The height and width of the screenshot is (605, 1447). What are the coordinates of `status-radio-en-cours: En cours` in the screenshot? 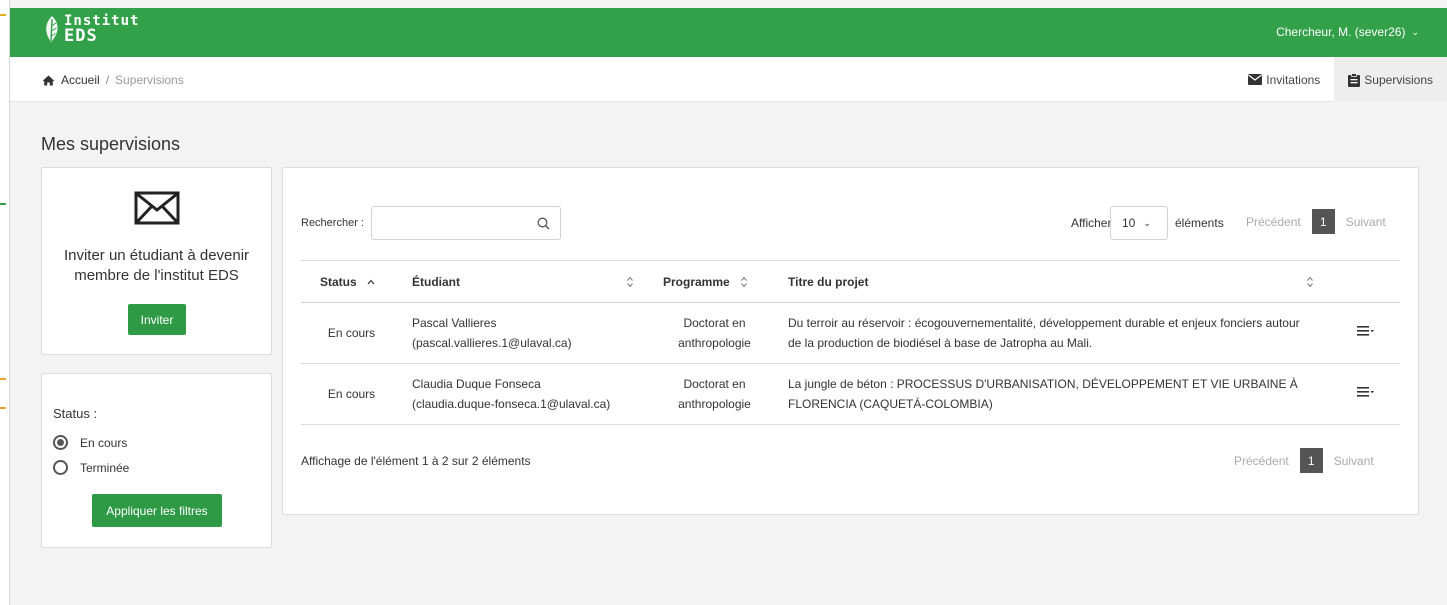 It's located at (90, 442).